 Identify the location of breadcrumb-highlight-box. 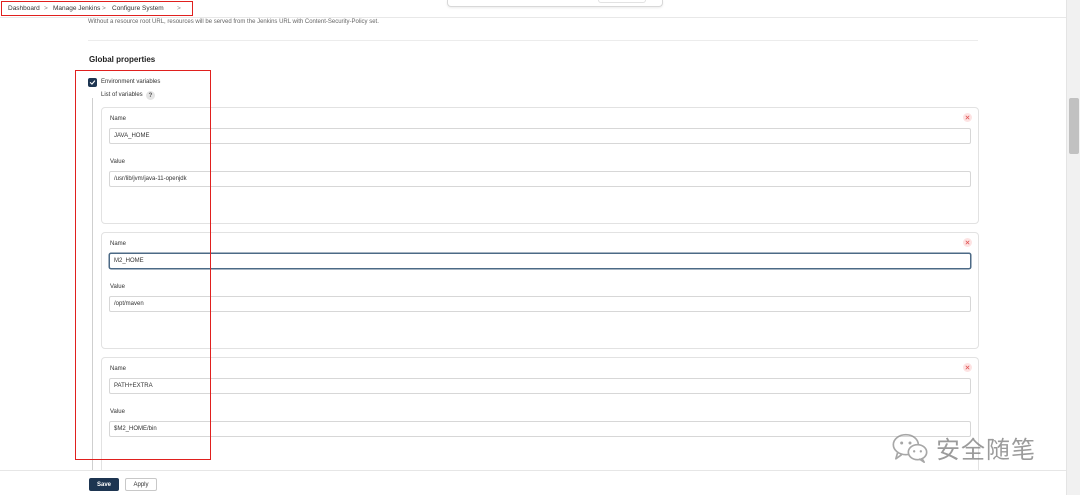
(97, 8).